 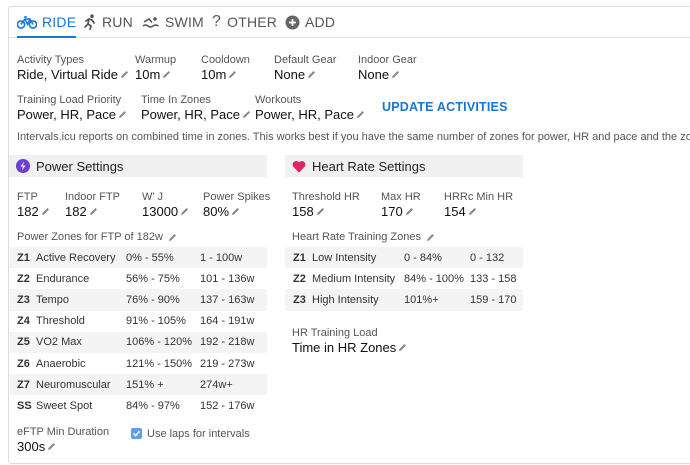 I want to click on power-zones-label-row: Power Zones for FTP of 182w, so click(x=97, y=237).